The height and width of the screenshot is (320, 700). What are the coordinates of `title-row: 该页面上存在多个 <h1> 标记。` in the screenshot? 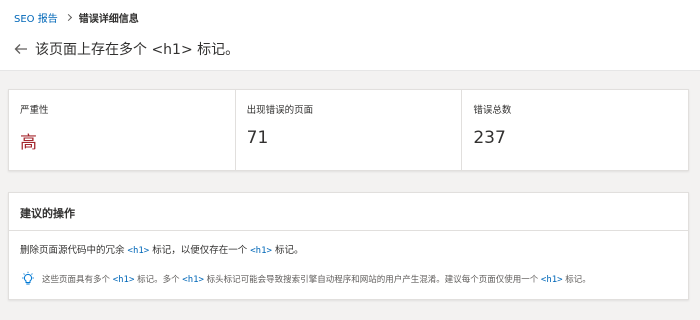 It's located at (125, 49).